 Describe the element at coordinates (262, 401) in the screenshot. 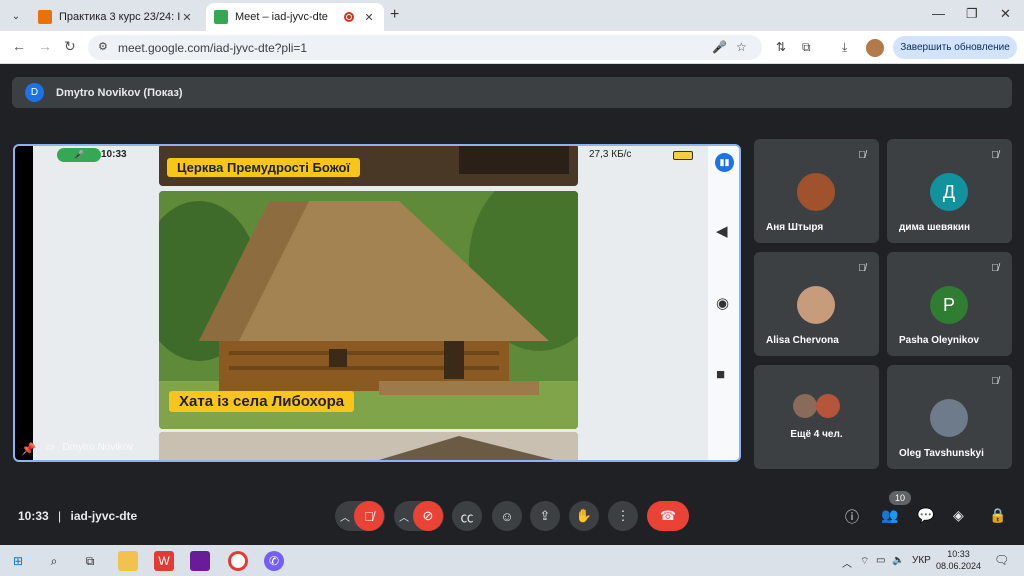

I see `card-label: Хата із села Либохора` at that location.